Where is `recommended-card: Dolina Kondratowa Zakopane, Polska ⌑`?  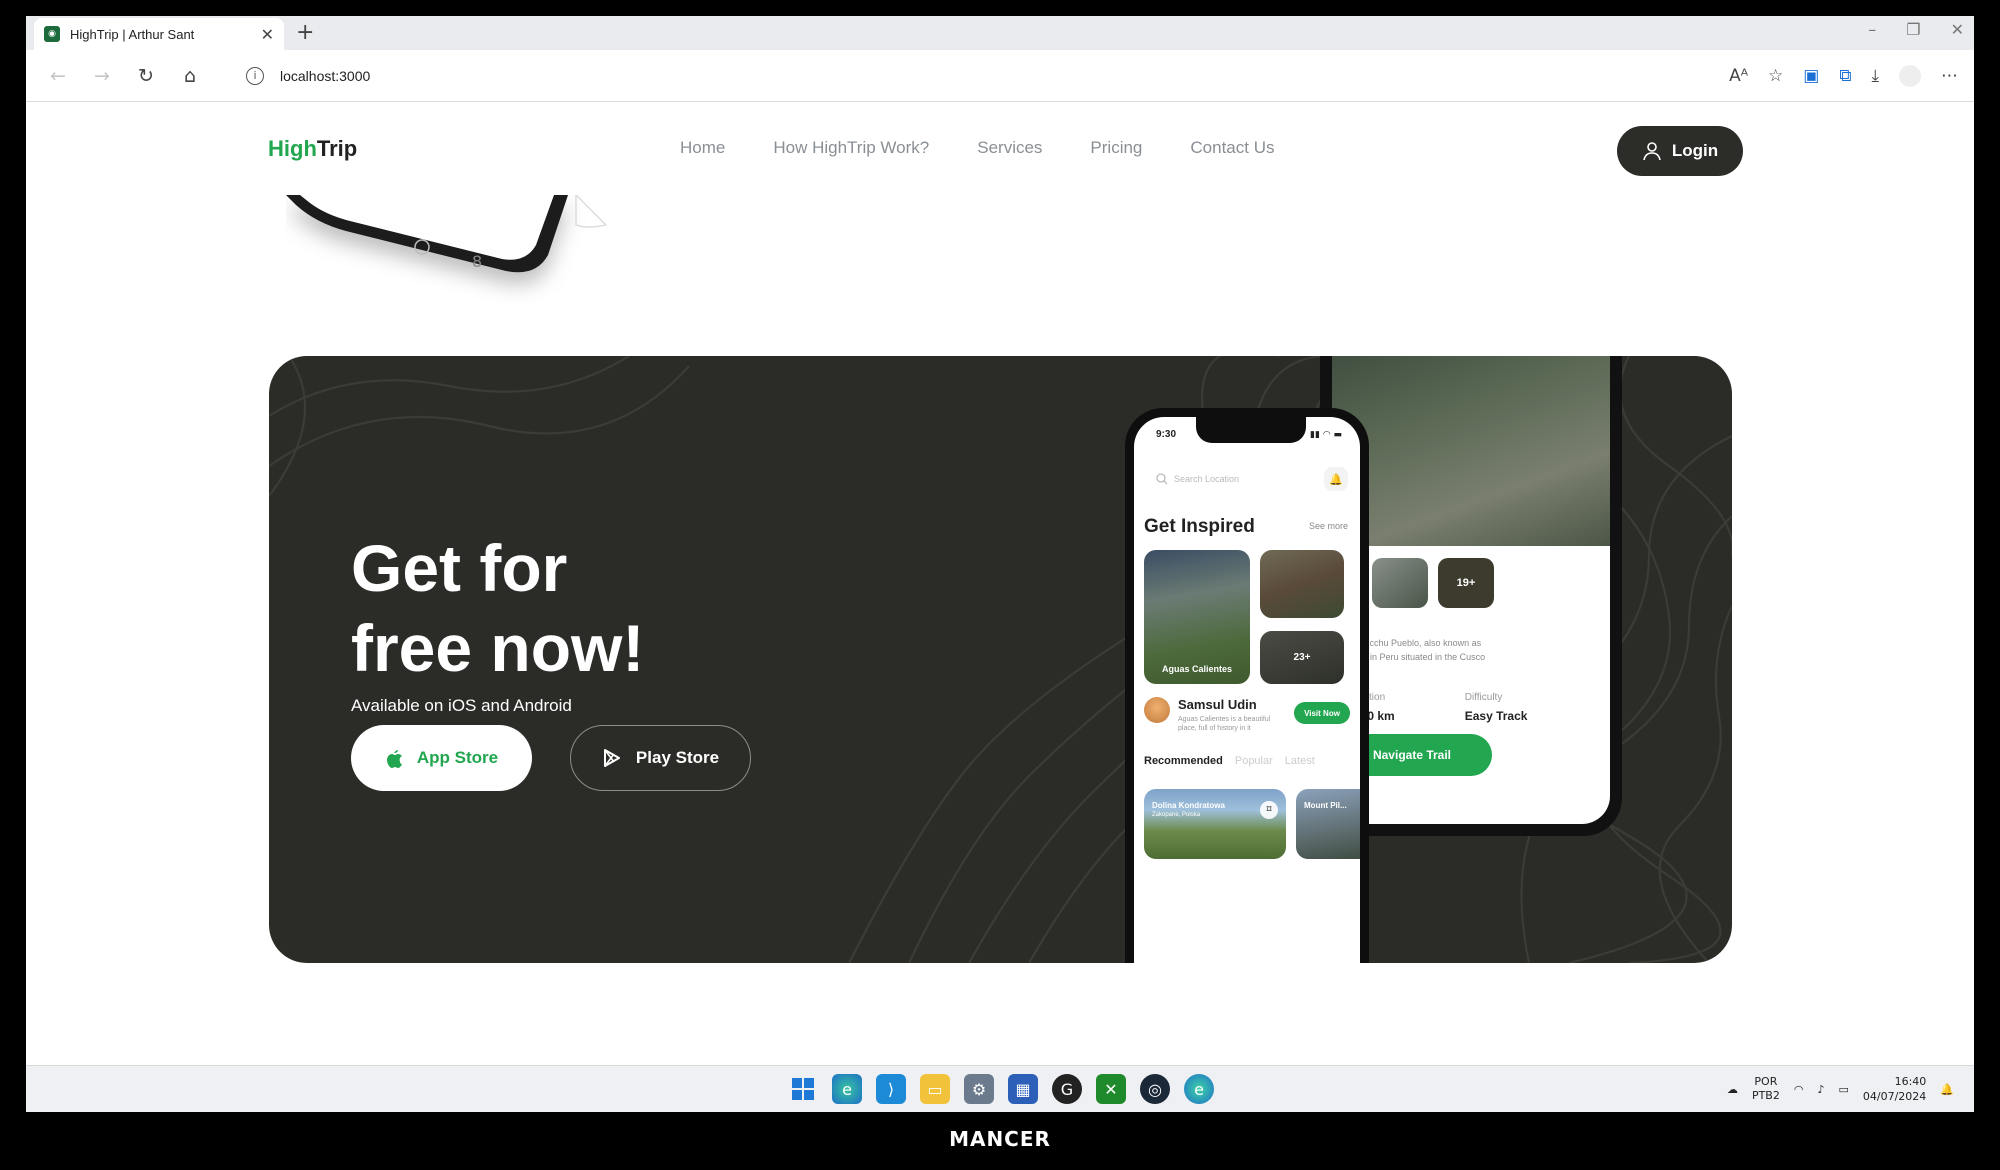 recommended-card: Dolina Kondratowa Zakopane, Polska ⌑ is located at coordinates (1215, 824).